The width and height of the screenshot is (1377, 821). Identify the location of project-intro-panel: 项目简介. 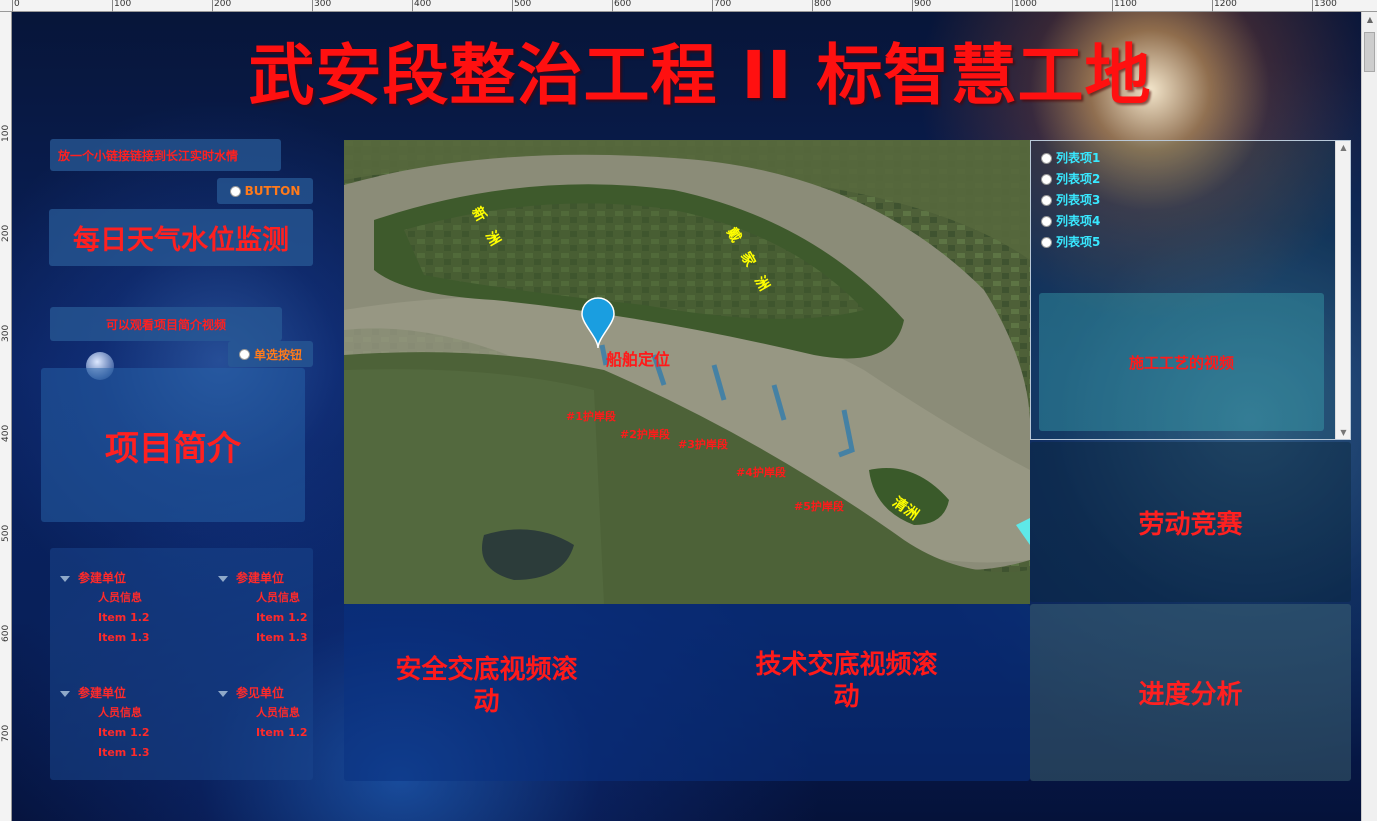
(173, 445).